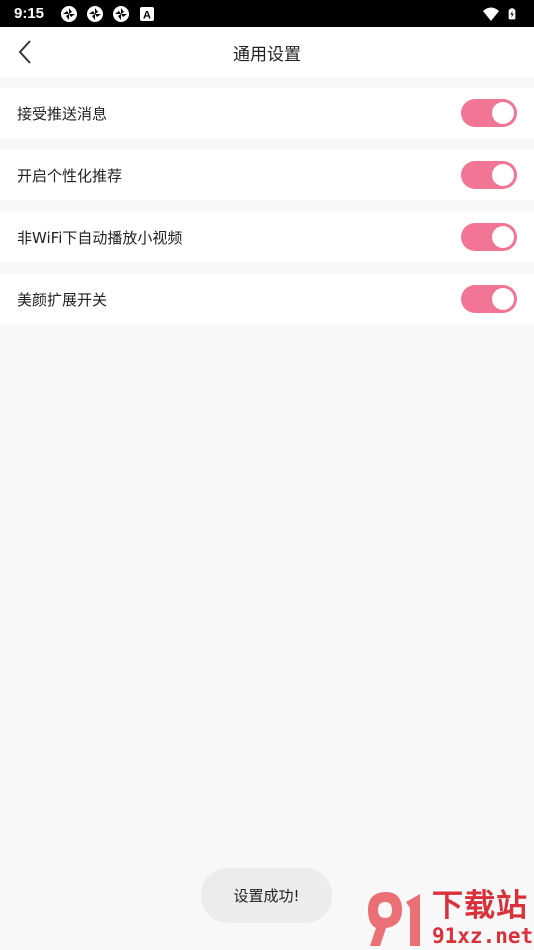  What do you see at coordinates (483, 936) in the screenshot?
I see `watermark-url: 91xz.net` at bounding box center [483, 936].